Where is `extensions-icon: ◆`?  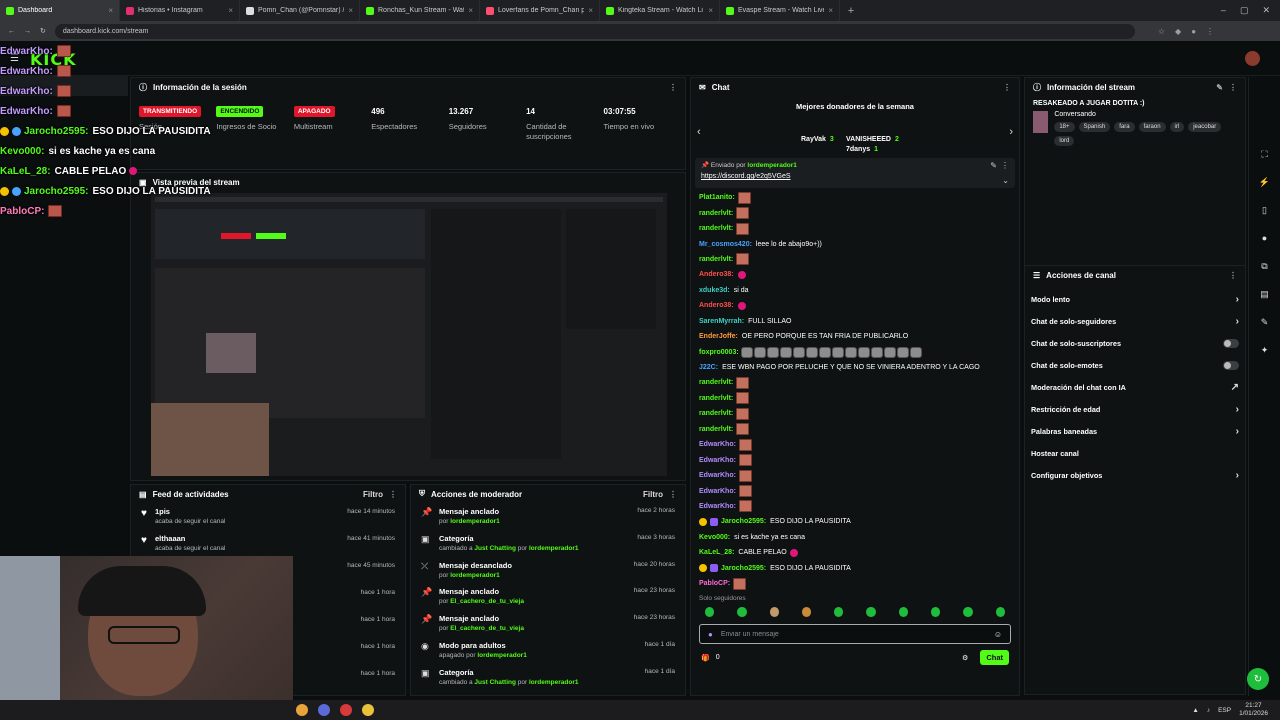 extensions-icon: ◆ is located at coordinates (1178, 31).